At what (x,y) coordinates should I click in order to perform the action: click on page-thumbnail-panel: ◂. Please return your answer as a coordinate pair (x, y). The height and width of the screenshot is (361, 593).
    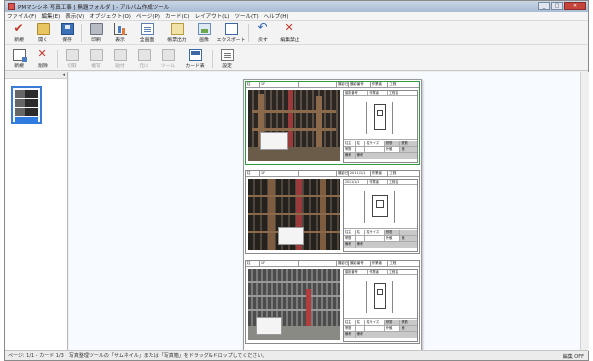
    Looking at the image, I should click on (36, 211).